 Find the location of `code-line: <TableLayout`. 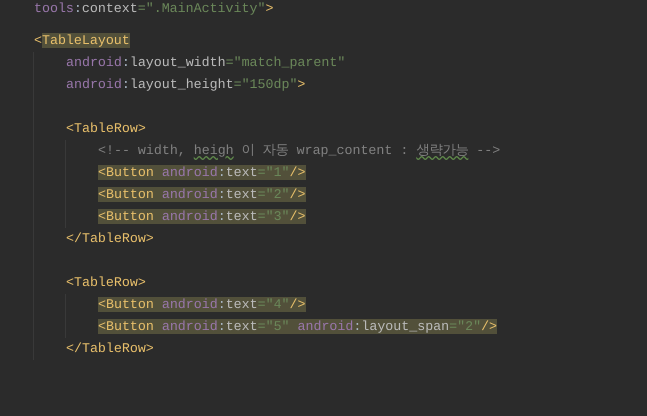

code-line: <TableLayout is located at coordinates (82, 40).